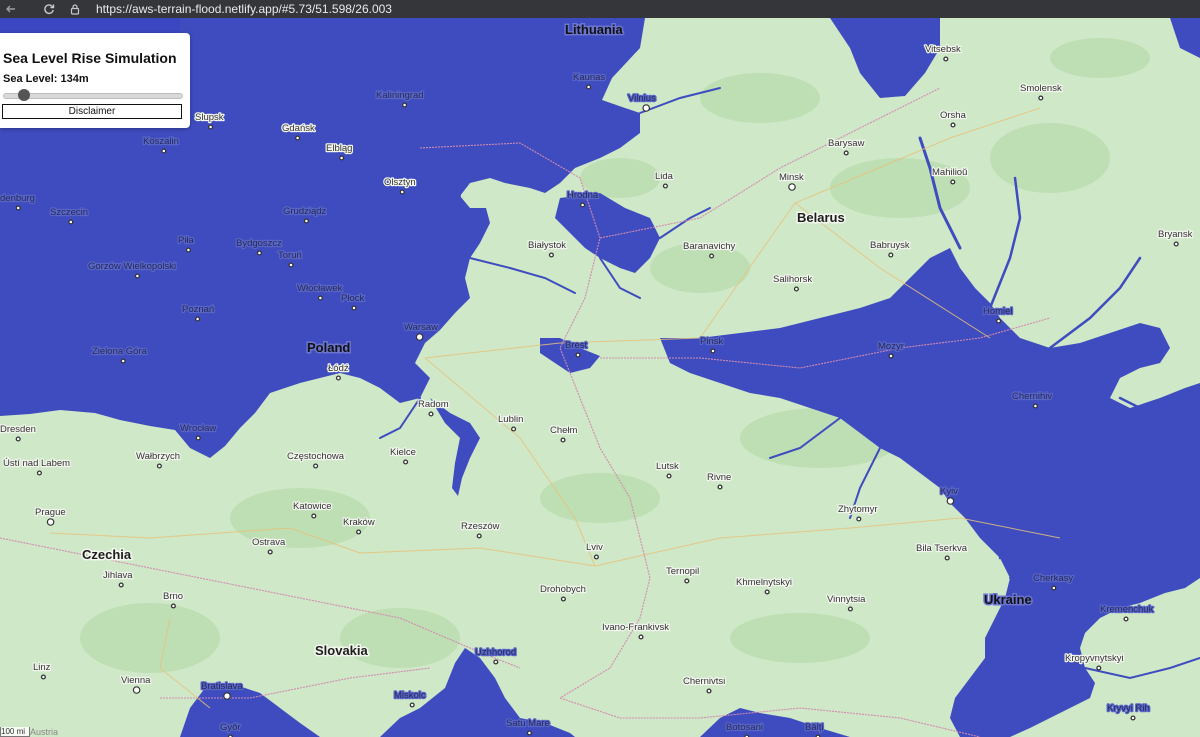 Image resolution: width=1200 pixels, height=737 pixels. I want to click on city-label: Włocławek, so click(320, 288).